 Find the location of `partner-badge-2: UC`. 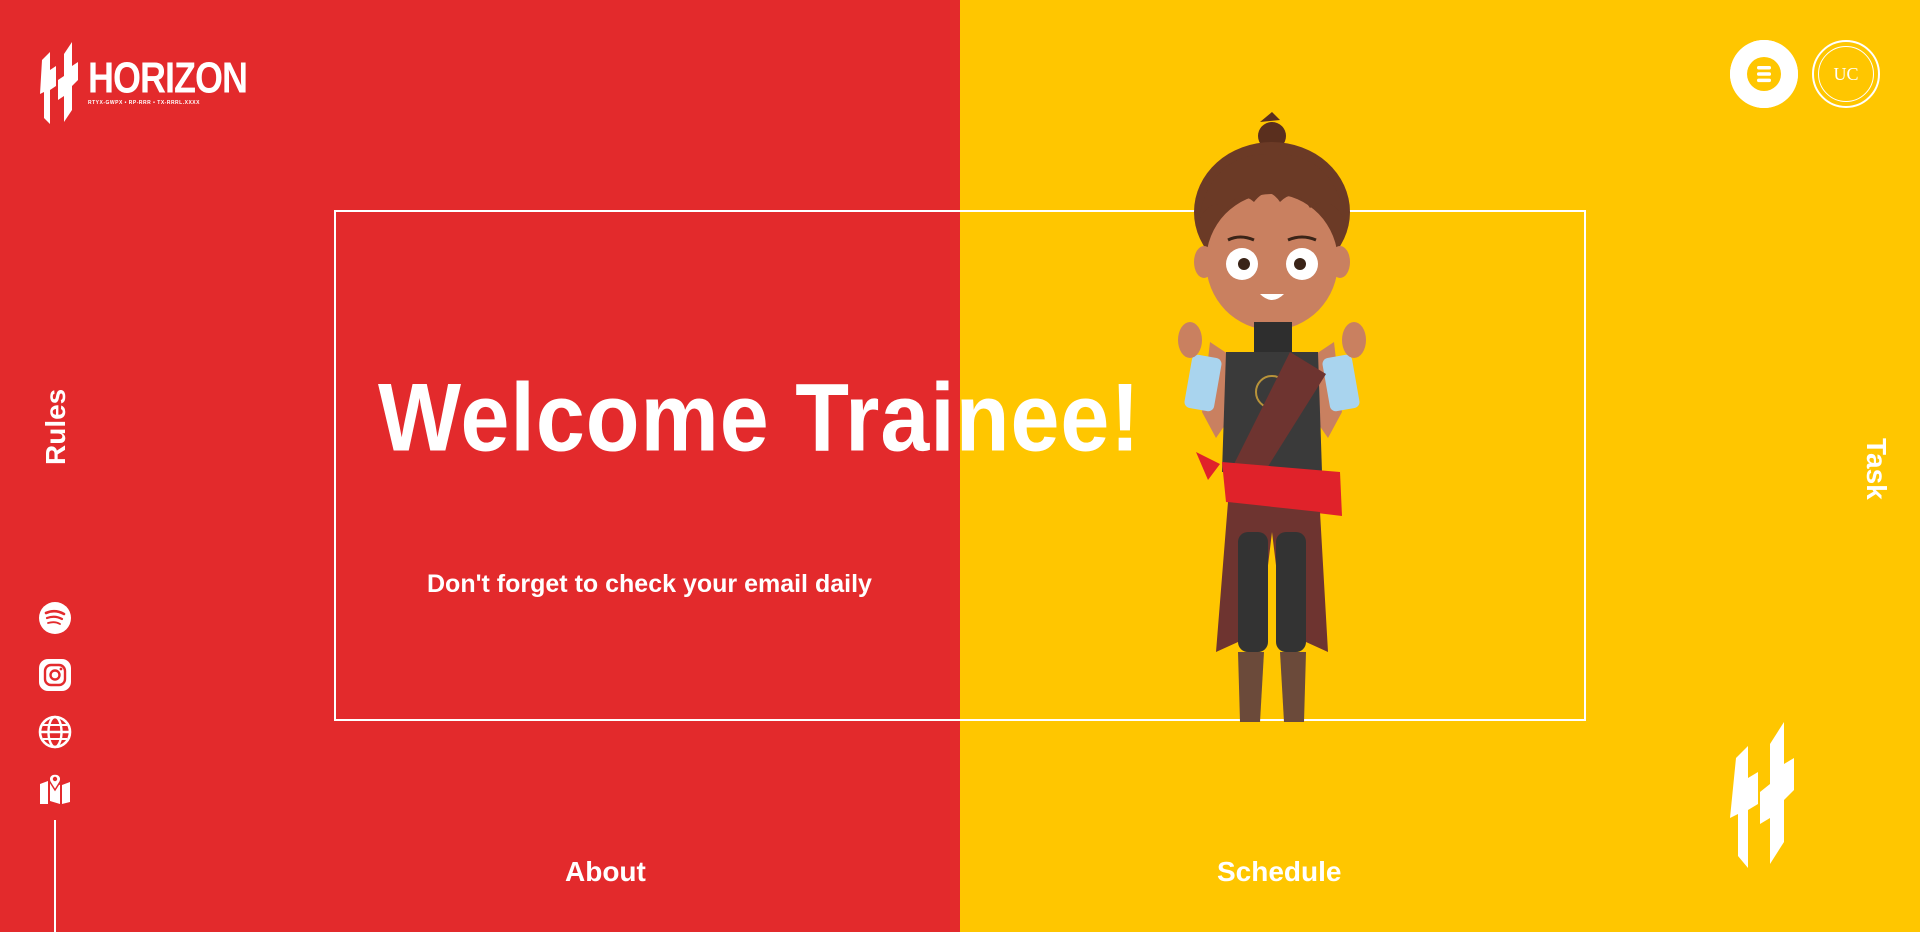

partner-badge-2: UC is located at coordinates (1846, 74).